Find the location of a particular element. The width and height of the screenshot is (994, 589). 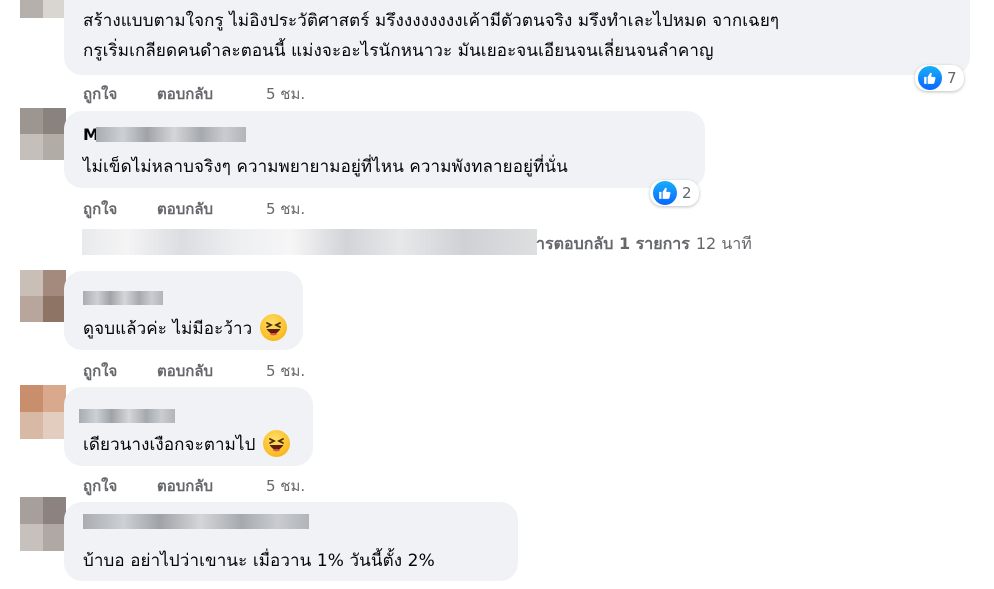

view-replies-link: ารตอบกลับ 1 รายการ 12 นาที is located at coordinates (644, 244).